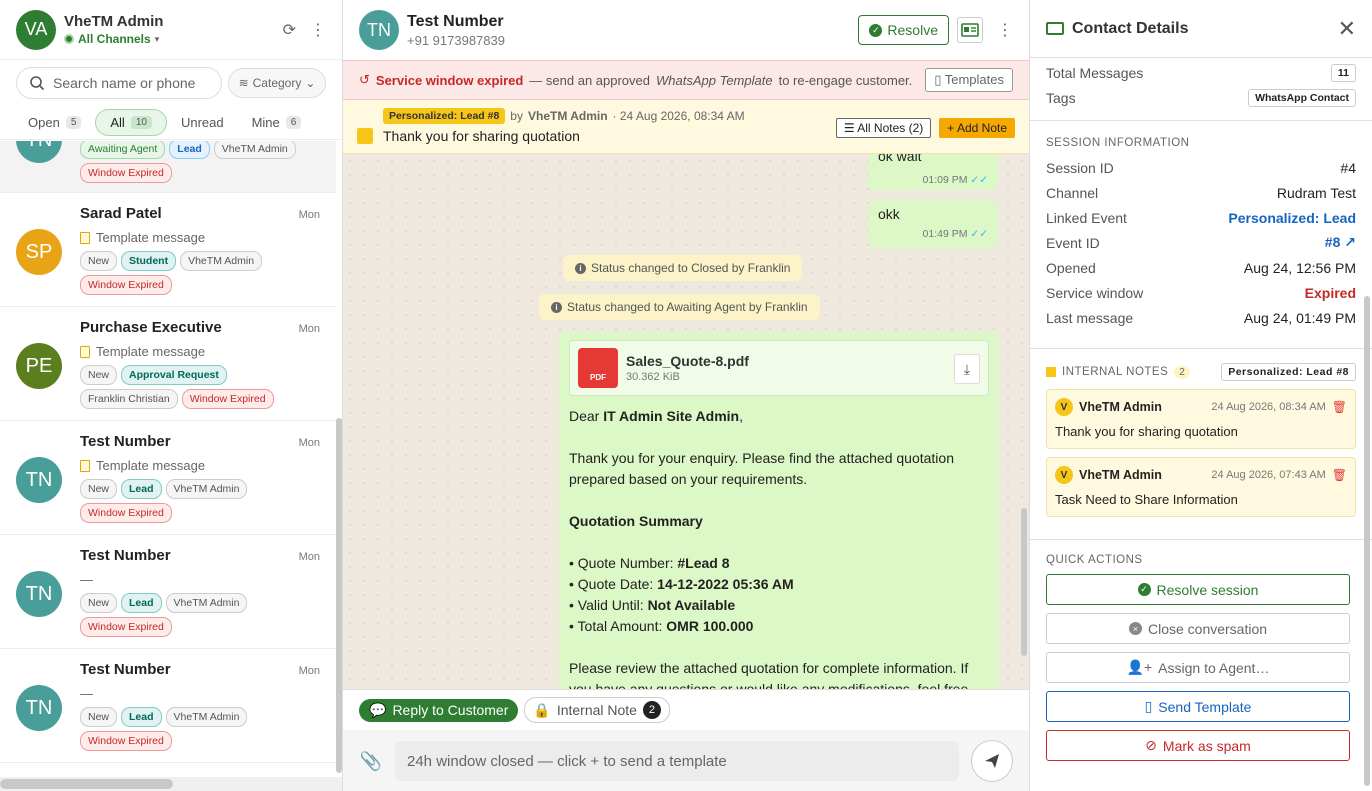 The width and height of the screenshot is (1372, 791). I want to click on text-label: Quotation Summary, so click(636, 521).